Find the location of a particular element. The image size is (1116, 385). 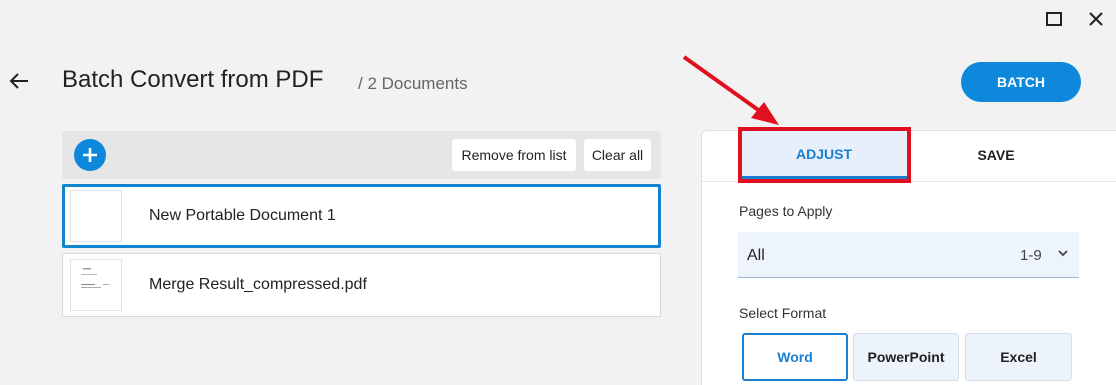

tab-divider is located at coordinates (909, 181).